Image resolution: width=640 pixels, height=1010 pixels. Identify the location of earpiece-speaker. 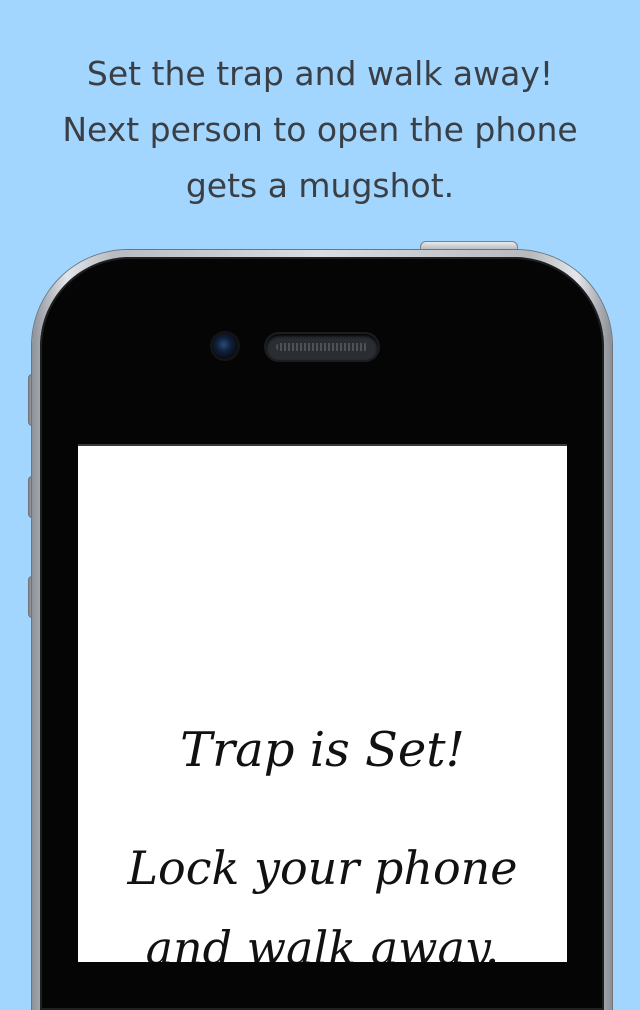
(322, 347).